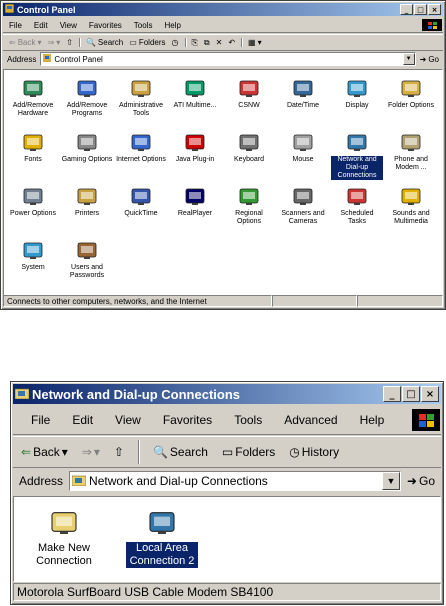 The height and width of the screenshot is (606, 446). Describe the element at coordinates (33, 265) in the screenshot. I see `applet-system: System` at that location.